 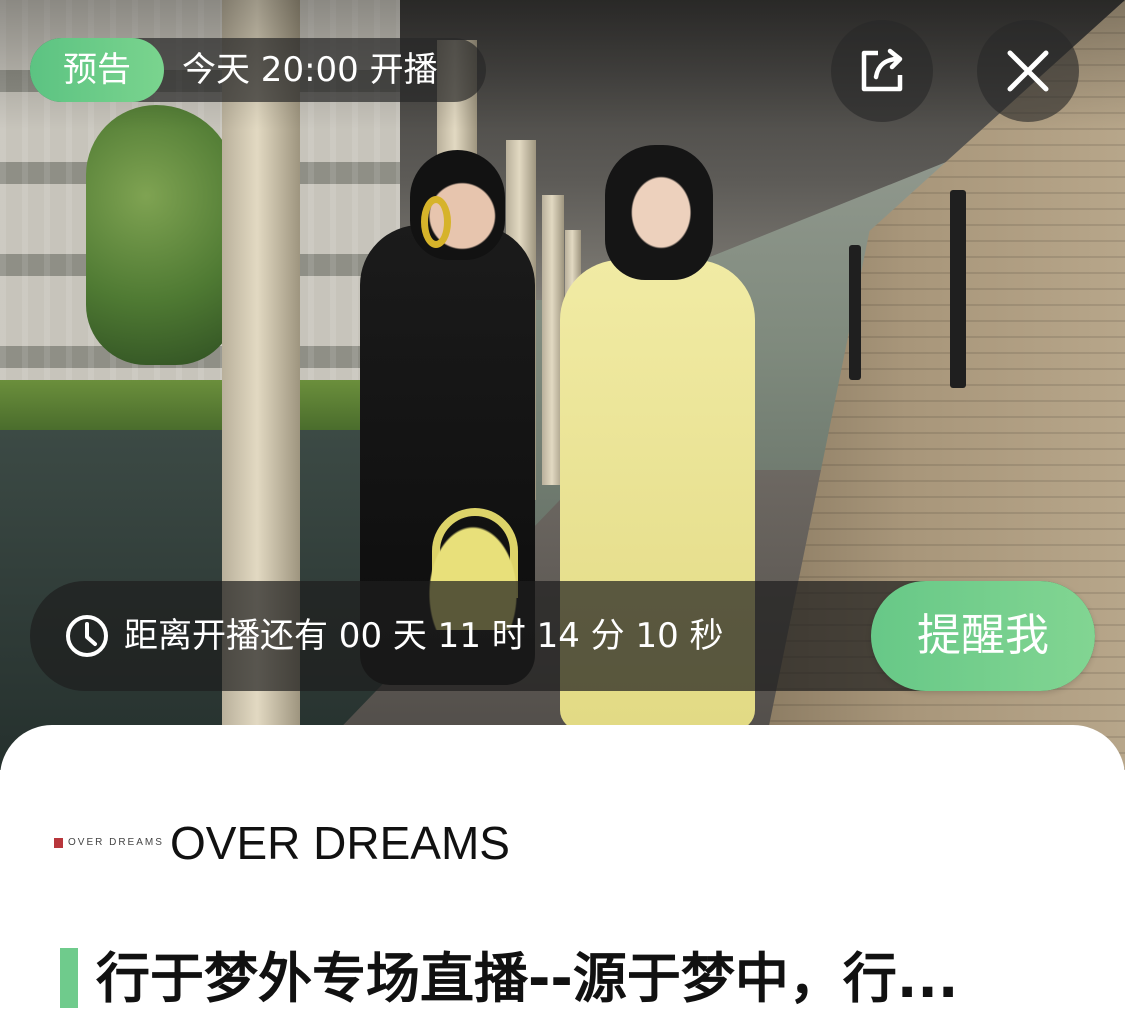 I want to click on start-time-label: 今天 20:00 开播, so click(x=310, y=70).